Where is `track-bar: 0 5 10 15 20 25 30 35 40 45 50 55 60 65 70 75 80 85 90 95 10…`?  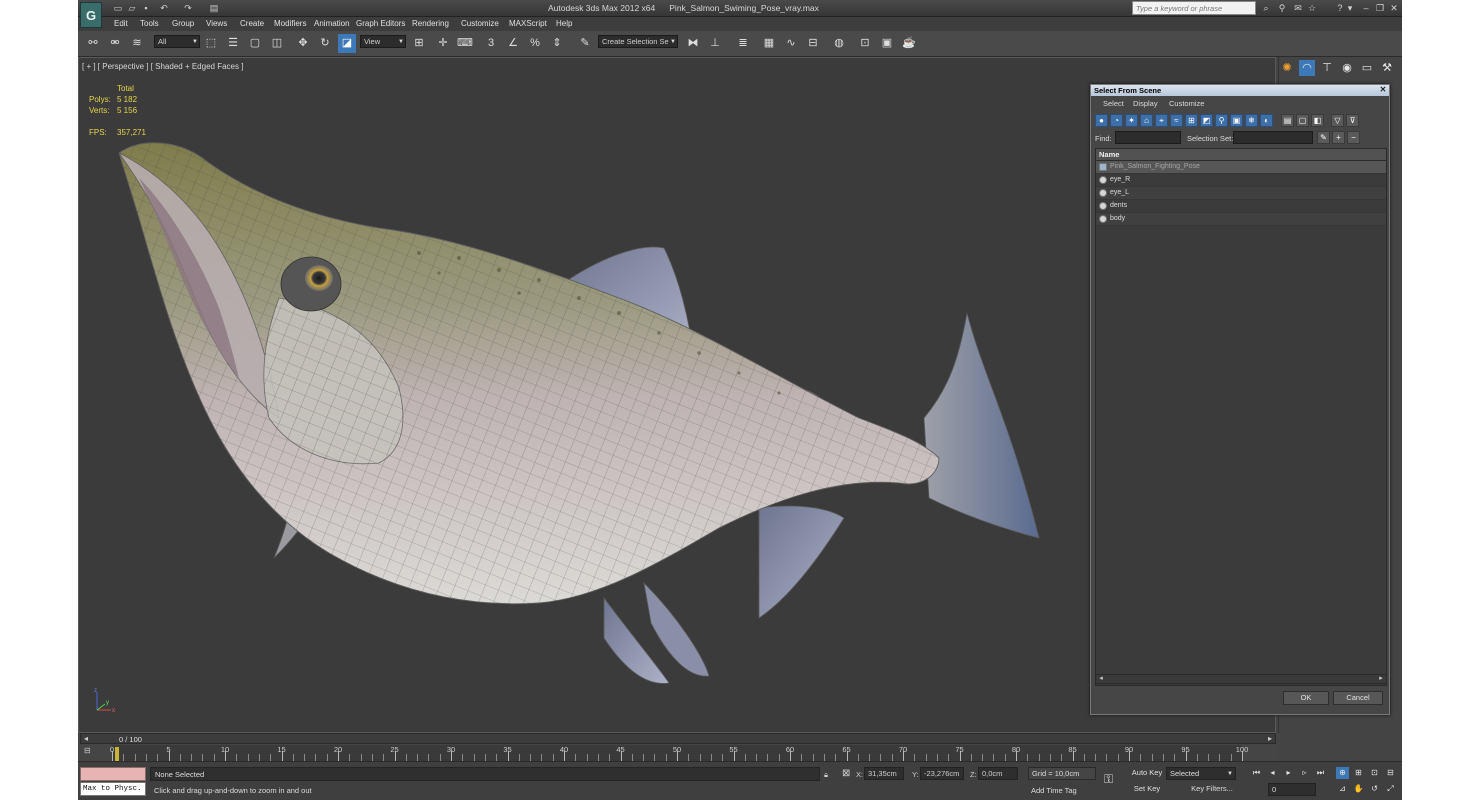
track-bar: 0 5 10 15 20 25 30 35 40 45 50 55 60 65 70 75 80 85 90 95 10… is located at coordinates (679, 753).